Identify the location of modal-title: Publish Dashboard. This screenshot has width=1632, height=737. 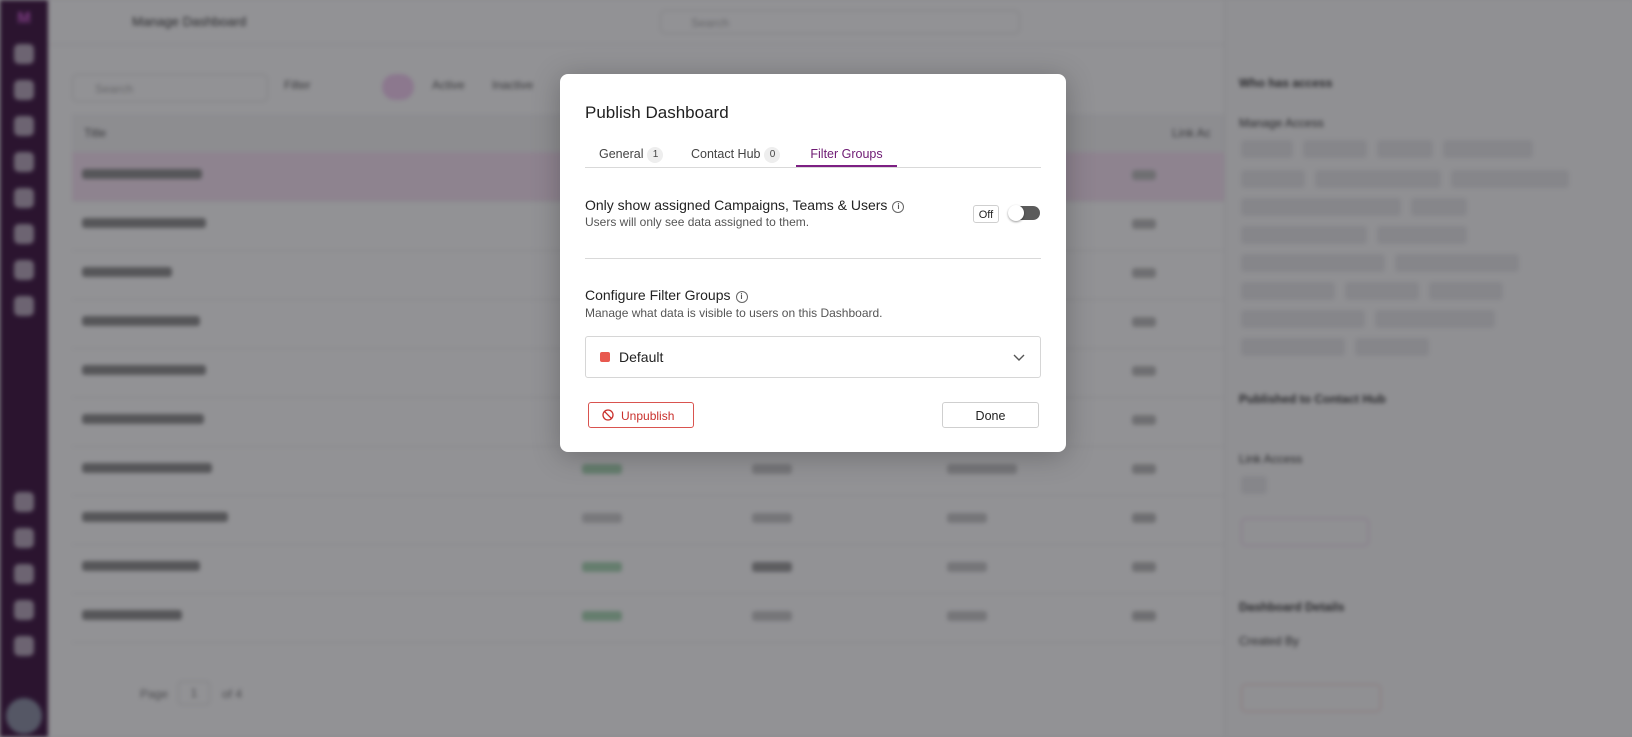
(657, 112).